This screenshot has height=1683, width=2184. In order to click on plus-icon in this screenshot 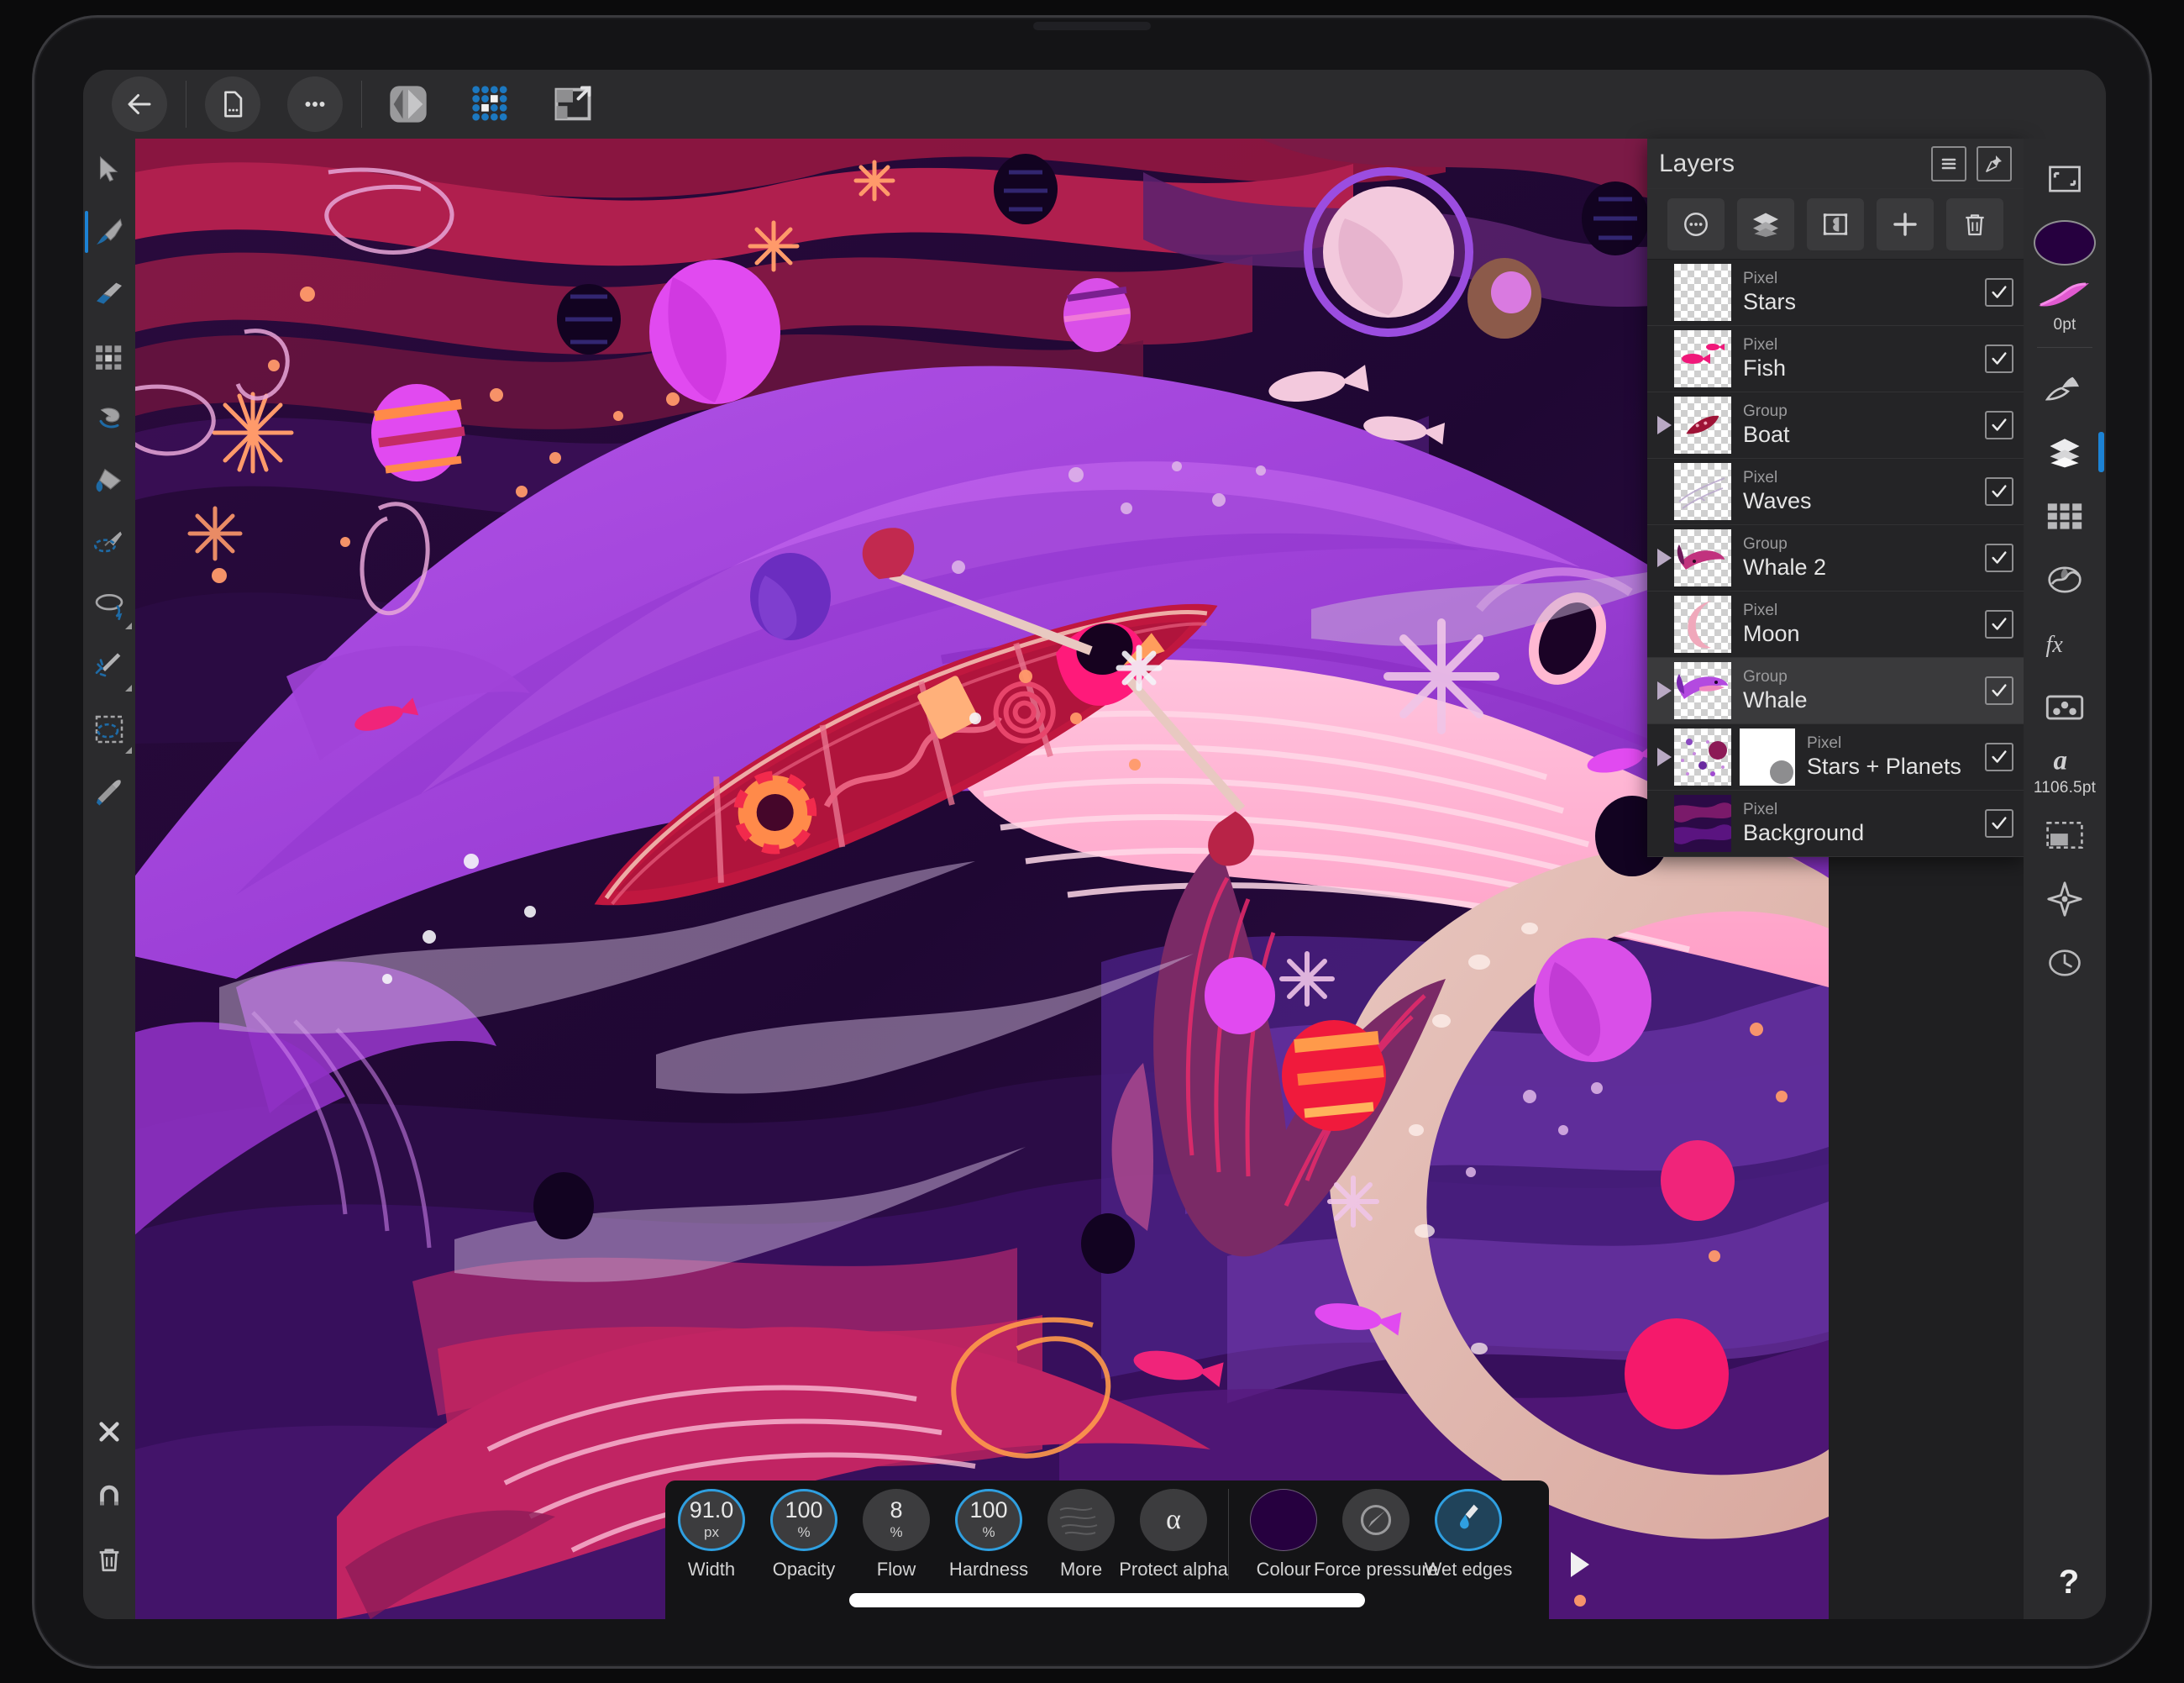, I will do `click(1905, 224)`.